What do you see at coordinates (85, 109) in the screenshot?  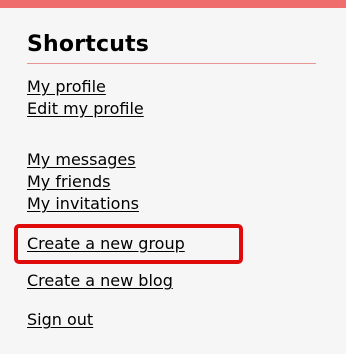 I see `edit-my-profile-link: Edit my profile` at bounding box center [85, 109].